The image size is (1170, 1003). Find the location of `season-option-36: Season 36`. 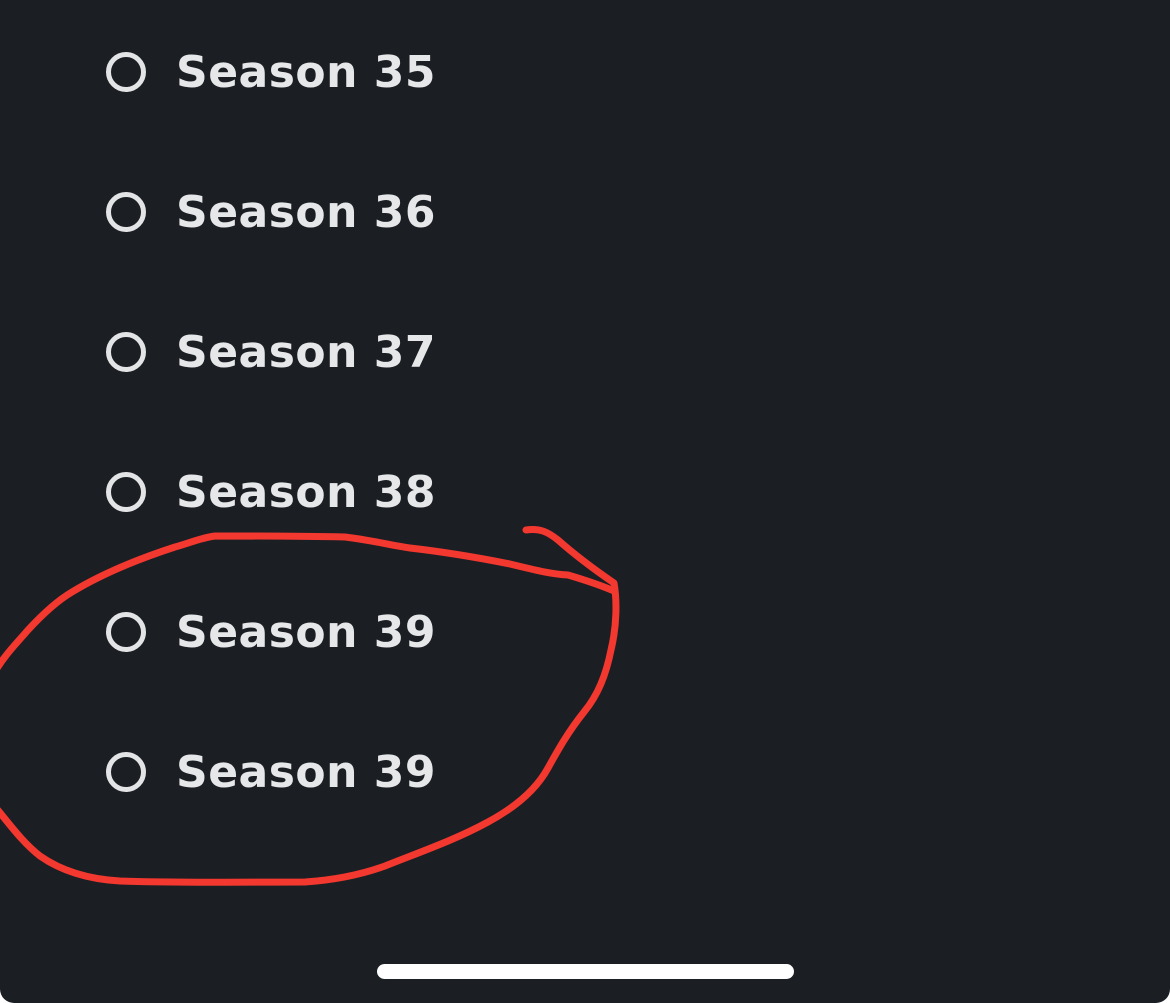

season-option-36: Season 36 is located at coordinates (271, 212).